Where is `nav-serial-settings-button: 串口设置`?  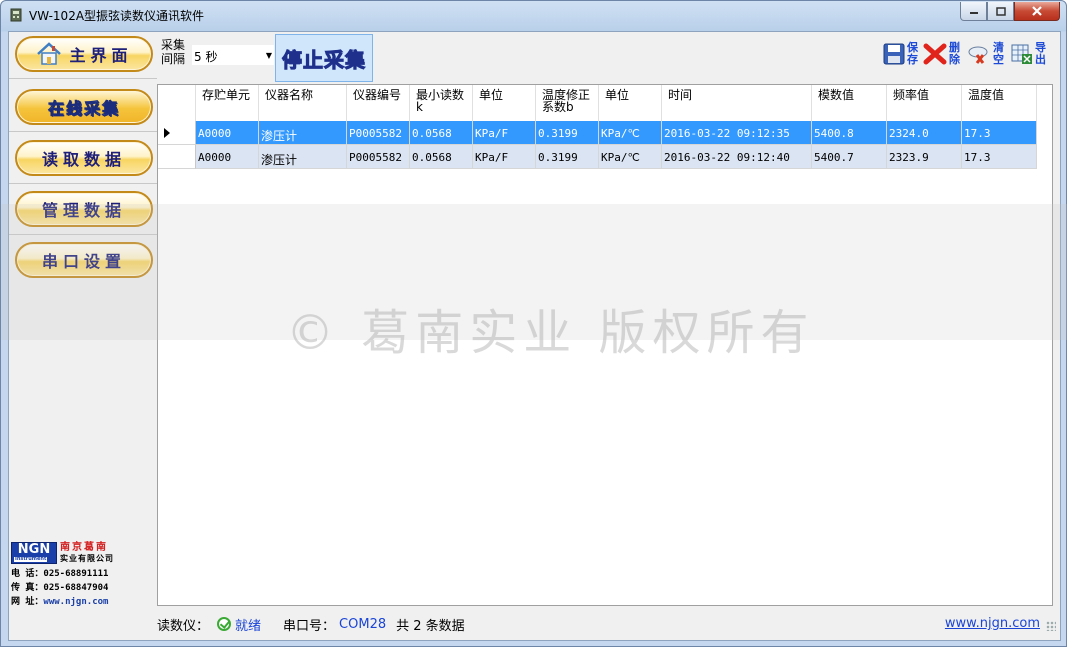 nav-serial-settings-button: 串口设置 is located at coordinates (84, 260).